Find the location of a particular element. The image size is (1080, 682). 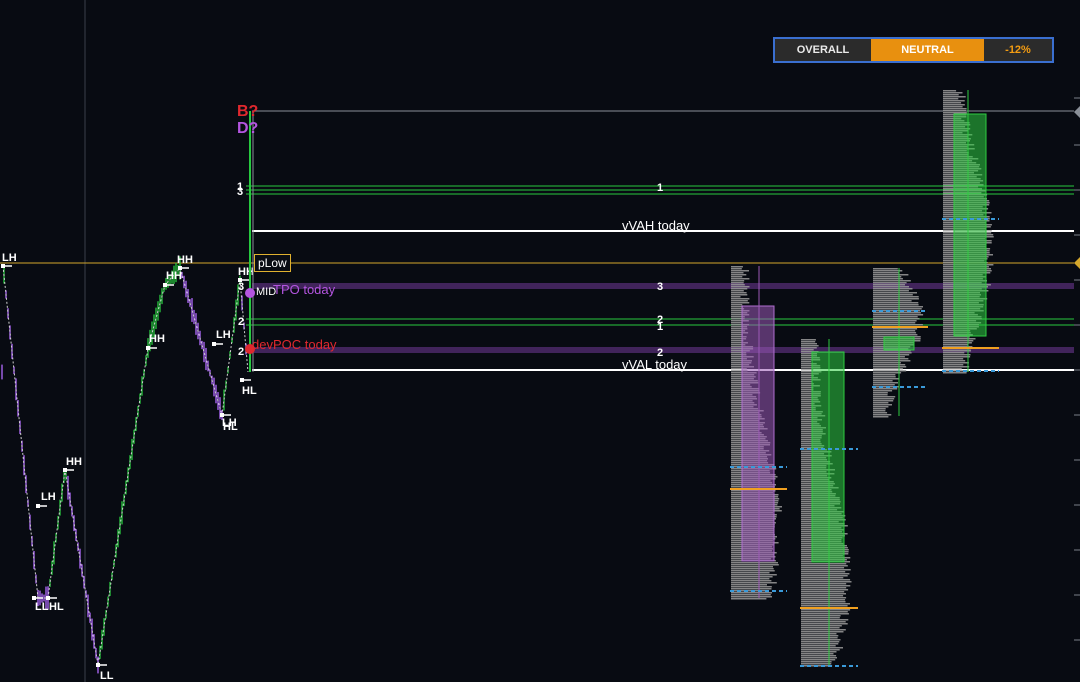

count-label: 2 is located at coordinates (241, 352).